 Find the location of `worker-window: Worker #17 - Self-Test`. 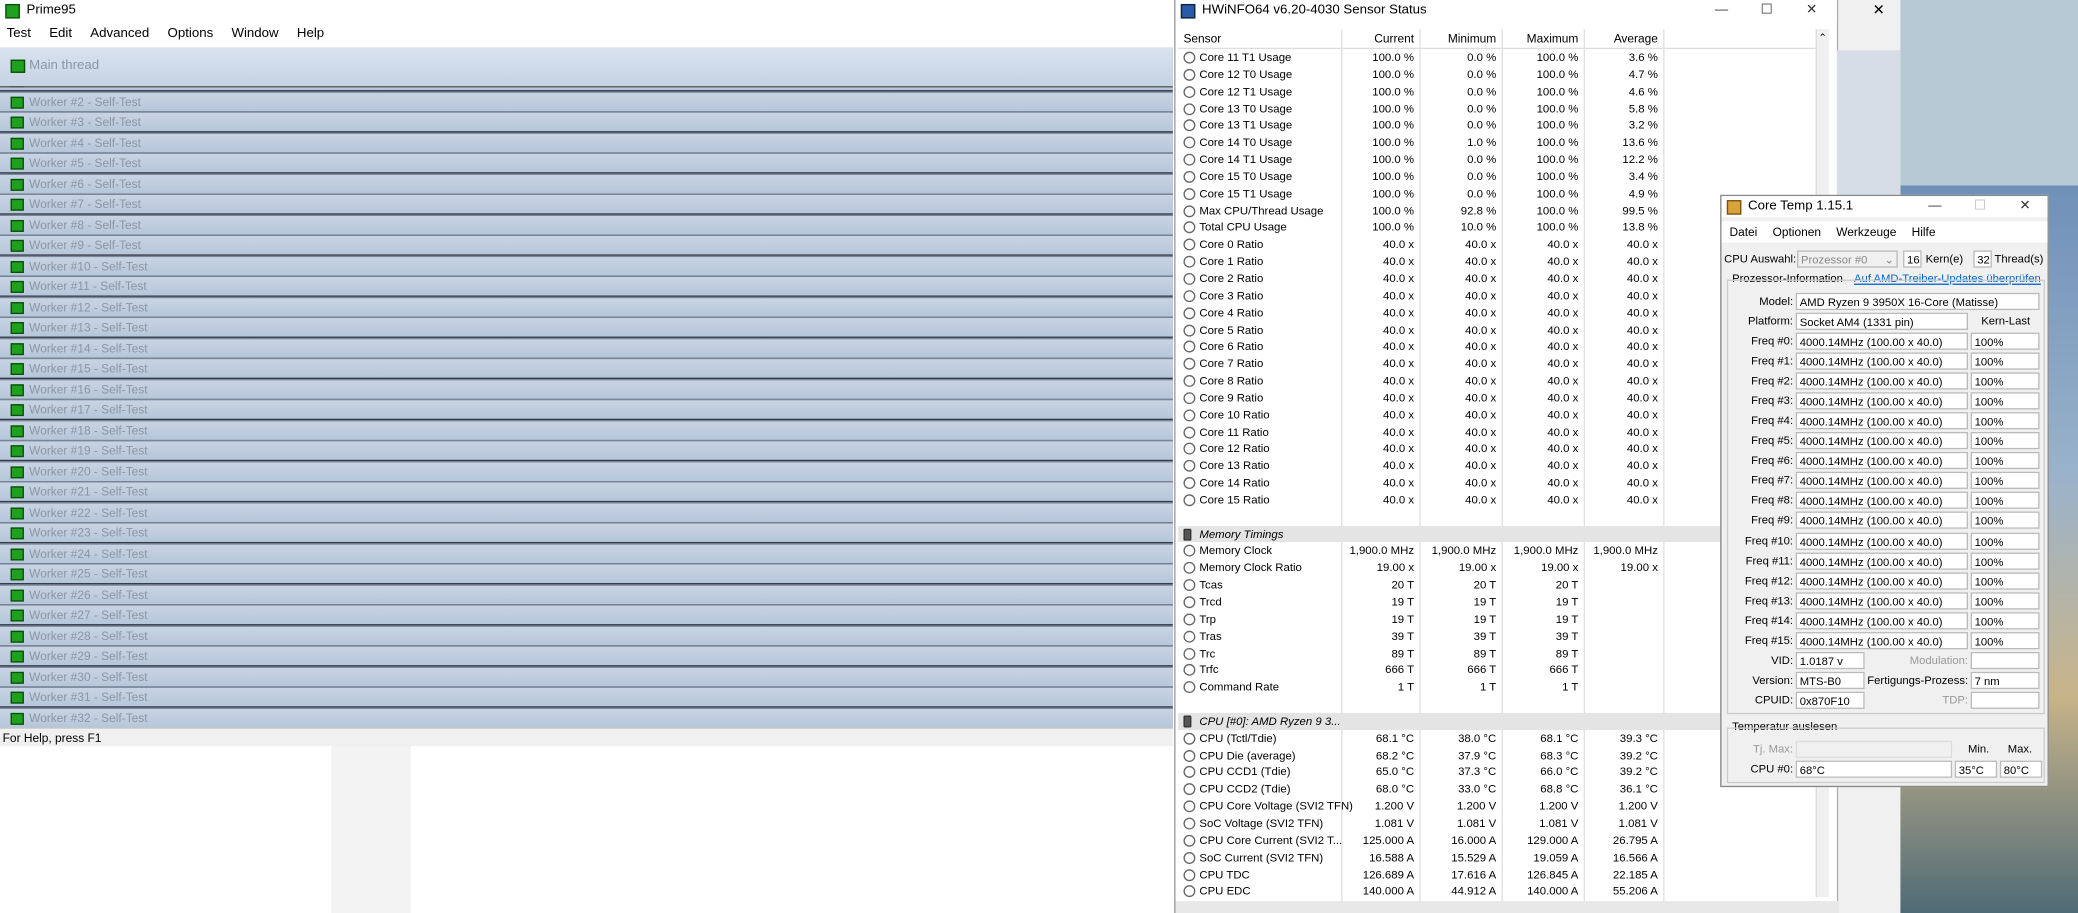

worker-window: Worker #17 - Self-Test is located at coordinates (586, 409).